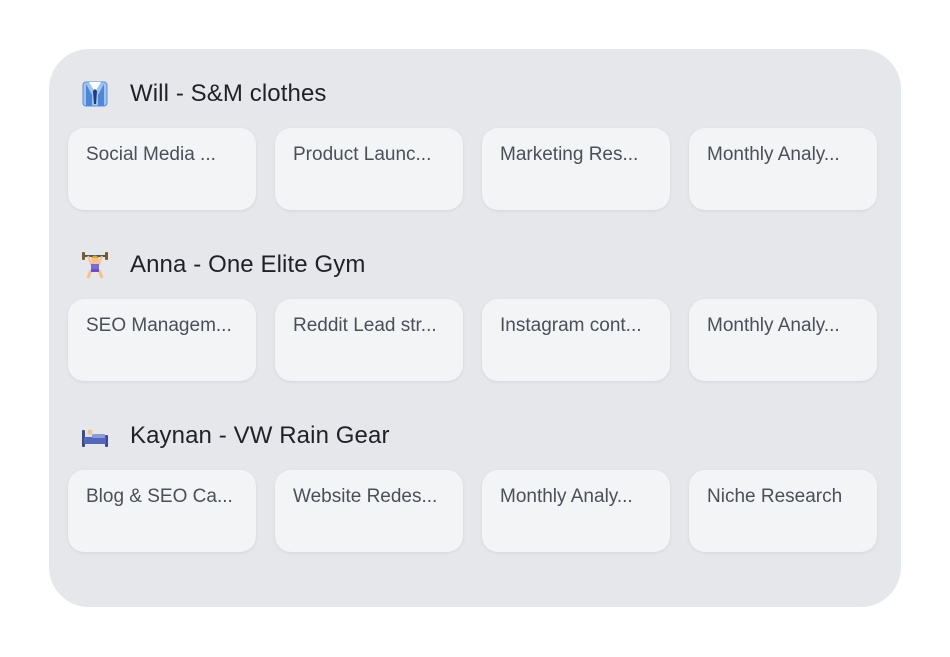  What do you see at coordinates (775, 496) in the screenshot?
I see `project-card-label: Niche Research` at bounding box center [775, 496].